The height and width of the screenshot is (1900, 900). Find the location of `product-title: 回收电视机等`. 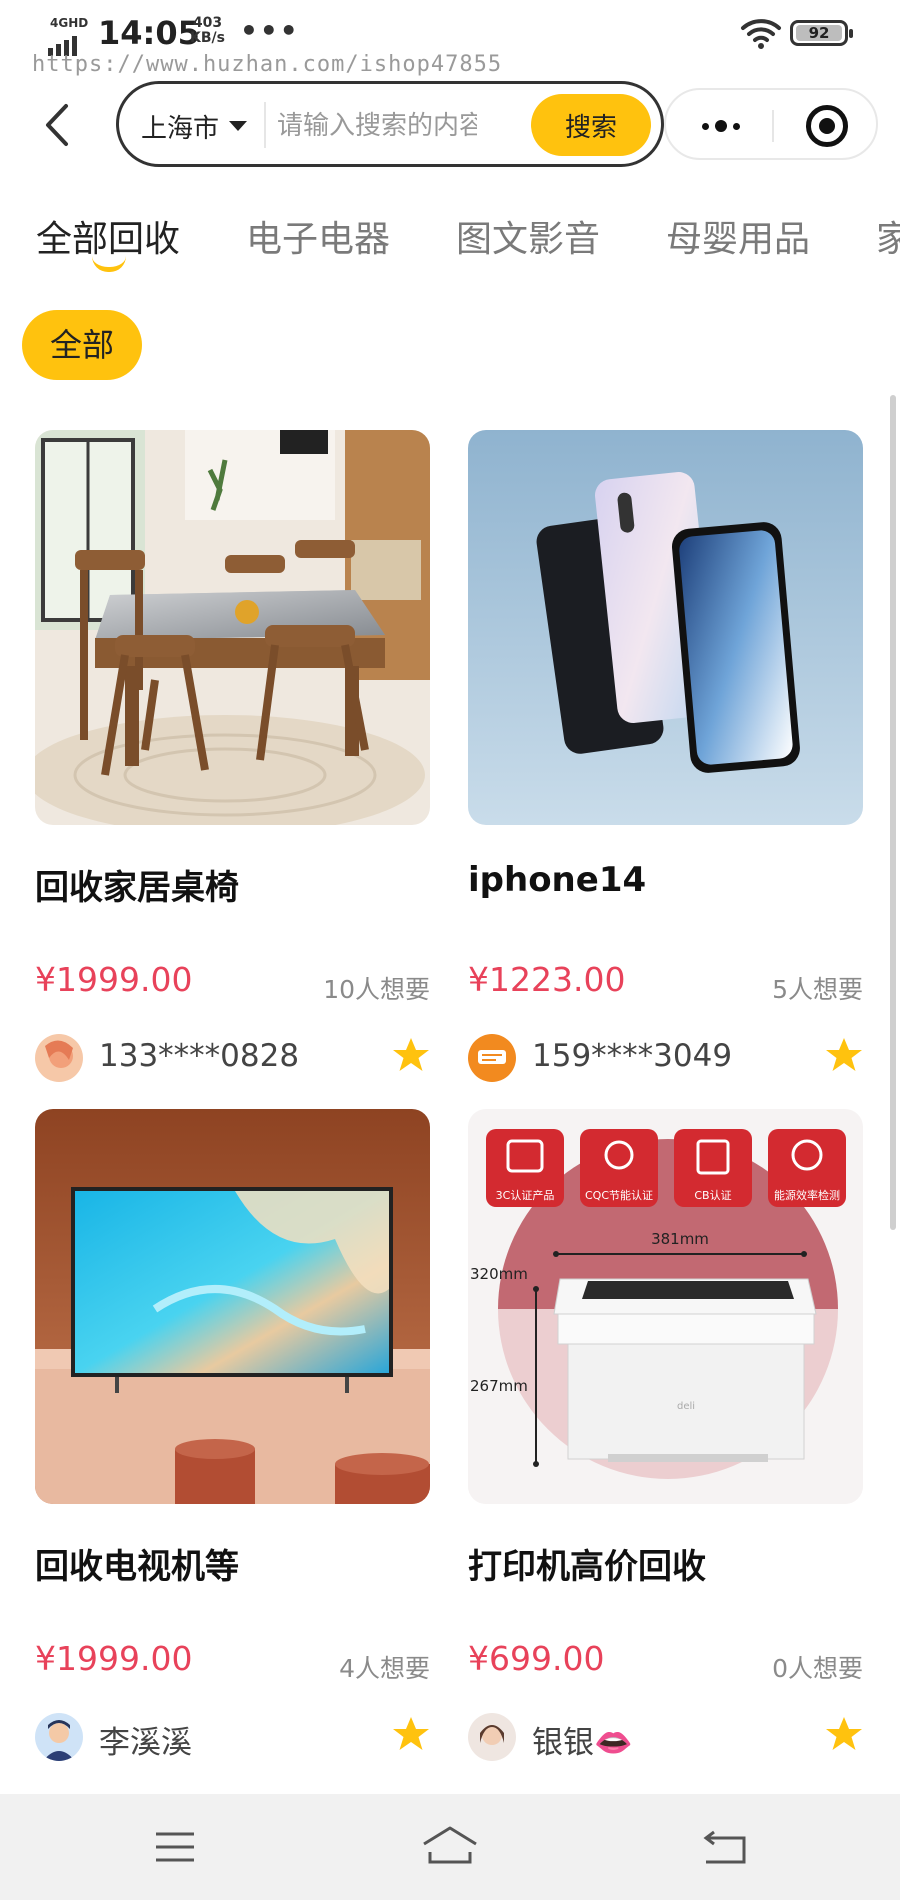

product-title: 回收电视机等 is located at coordinates (137, 1567).